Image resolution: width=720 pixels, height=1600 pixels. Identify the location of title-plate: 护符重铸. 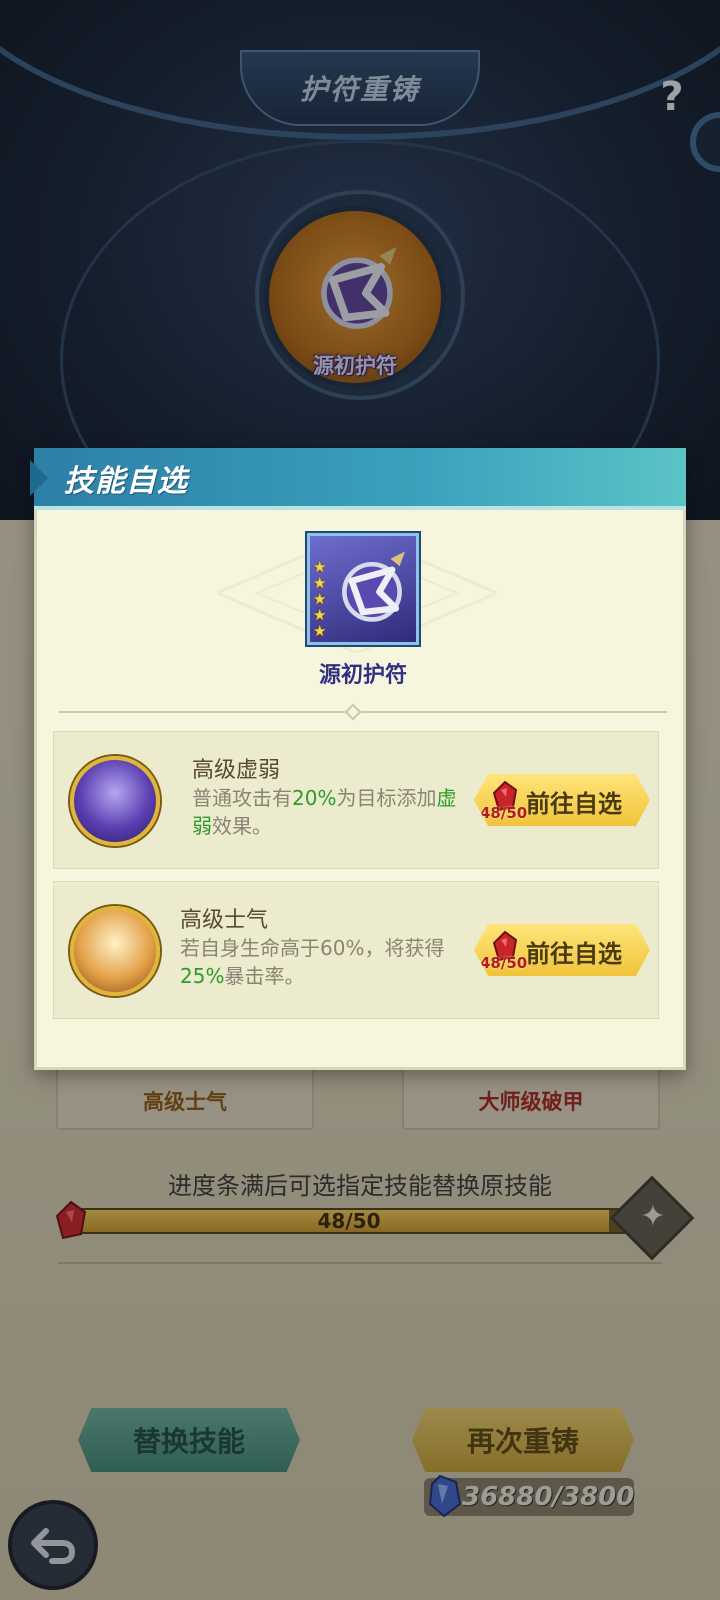
(360, 88).